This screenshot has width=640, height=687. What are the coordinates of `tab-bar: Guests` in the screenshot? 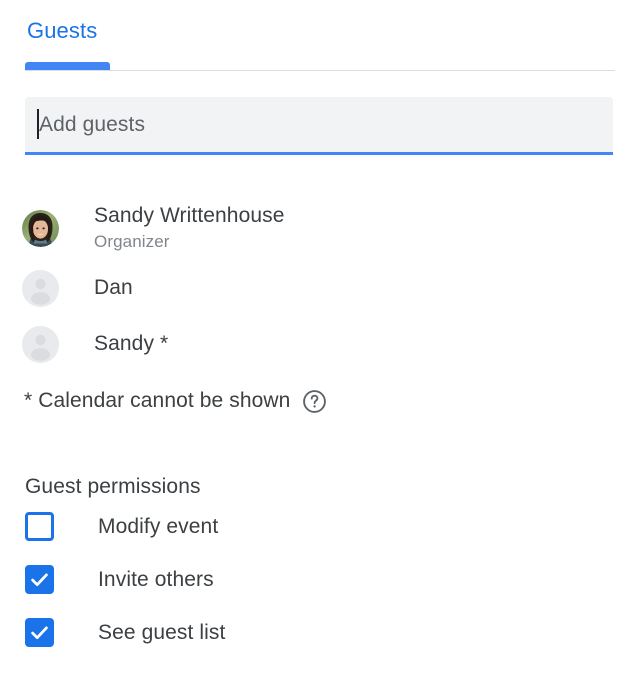 It's located at (320, 36).